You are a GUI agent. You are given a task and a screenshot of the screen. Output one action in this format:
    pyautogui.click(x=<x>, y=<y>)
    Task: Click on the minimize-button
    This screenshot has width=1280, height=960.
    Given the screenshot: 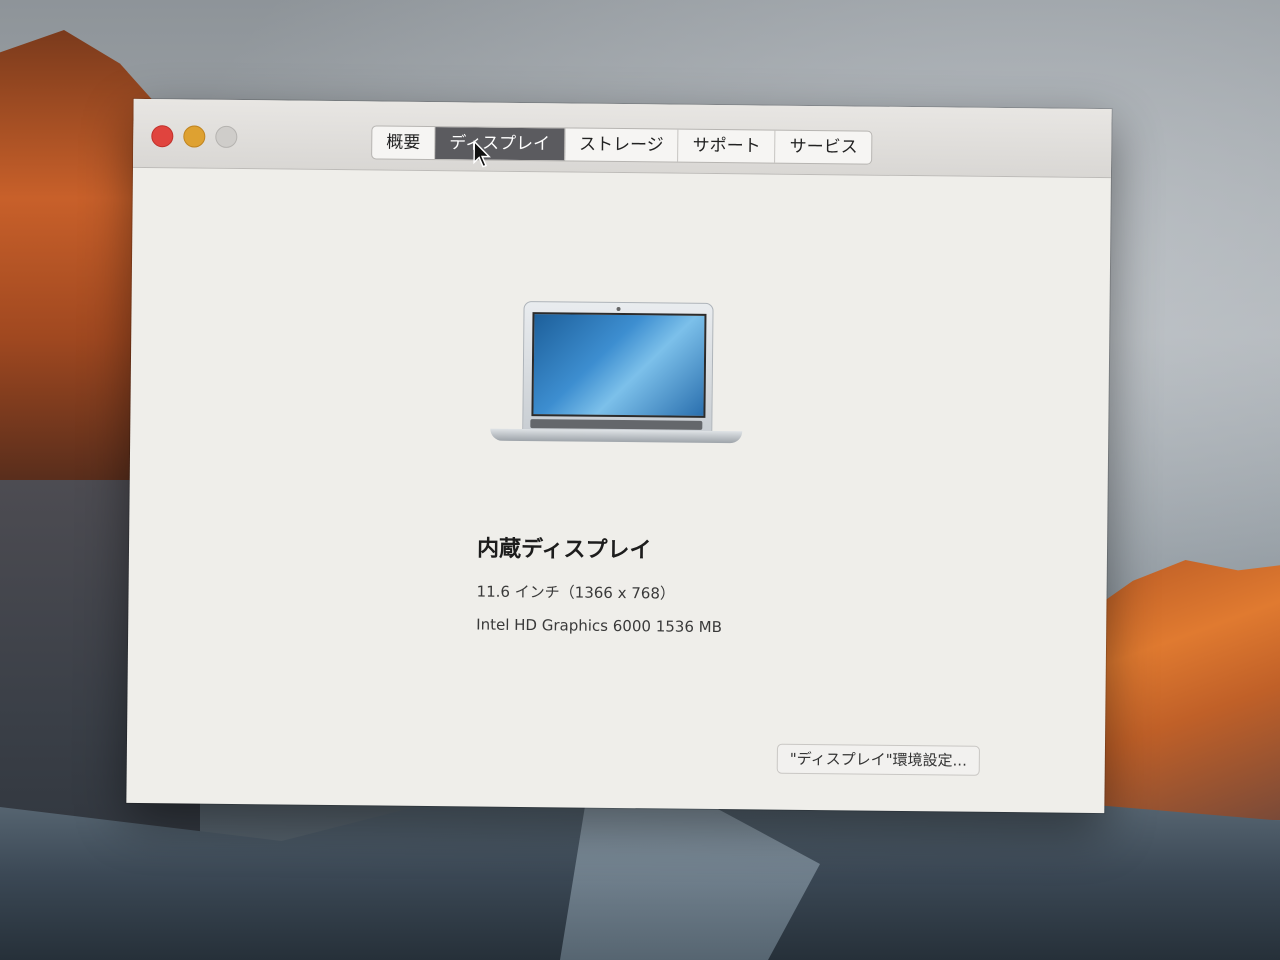 What is the action you would take?
    pyautogui.click(x=194, y=136)
    